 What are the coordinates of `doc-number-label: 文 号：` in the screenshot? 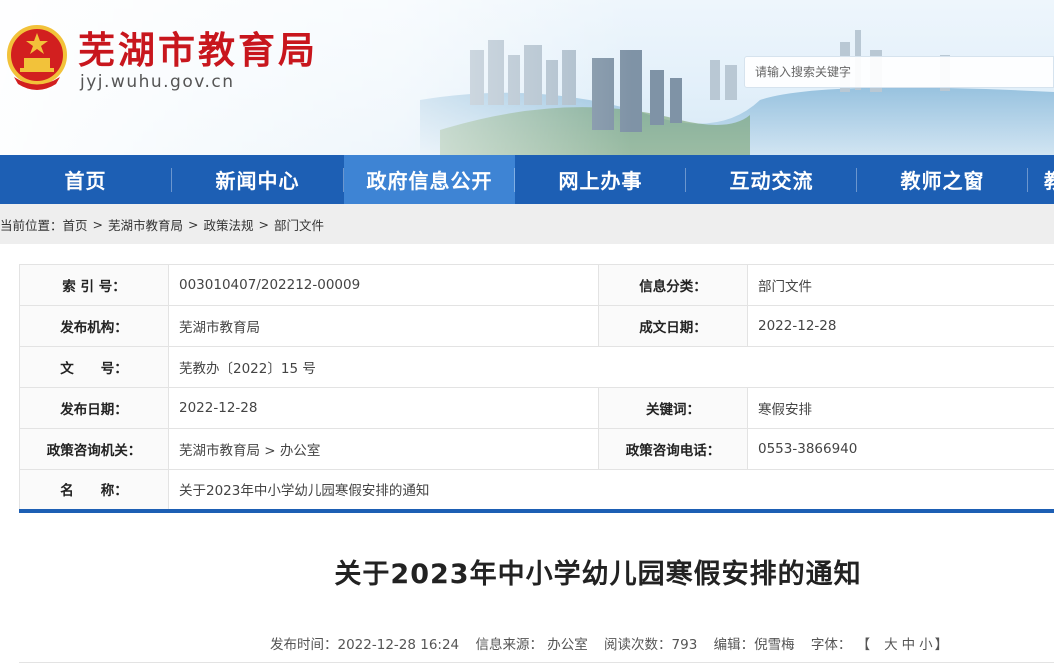 It's located at (94, 367).